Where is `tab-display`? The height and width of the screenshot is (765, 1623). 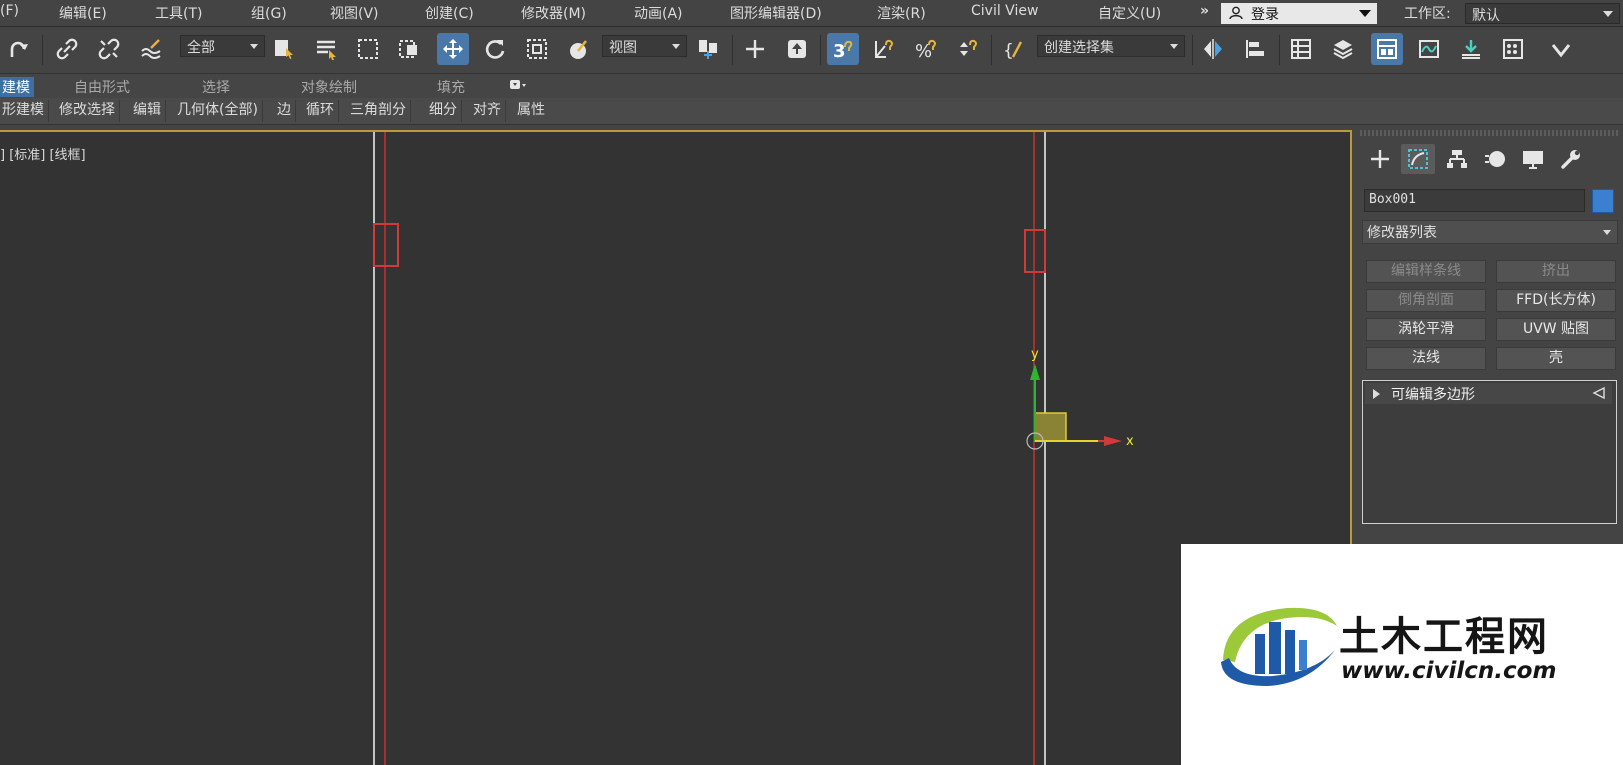
tab-display is located at coordinates (1533, 159).